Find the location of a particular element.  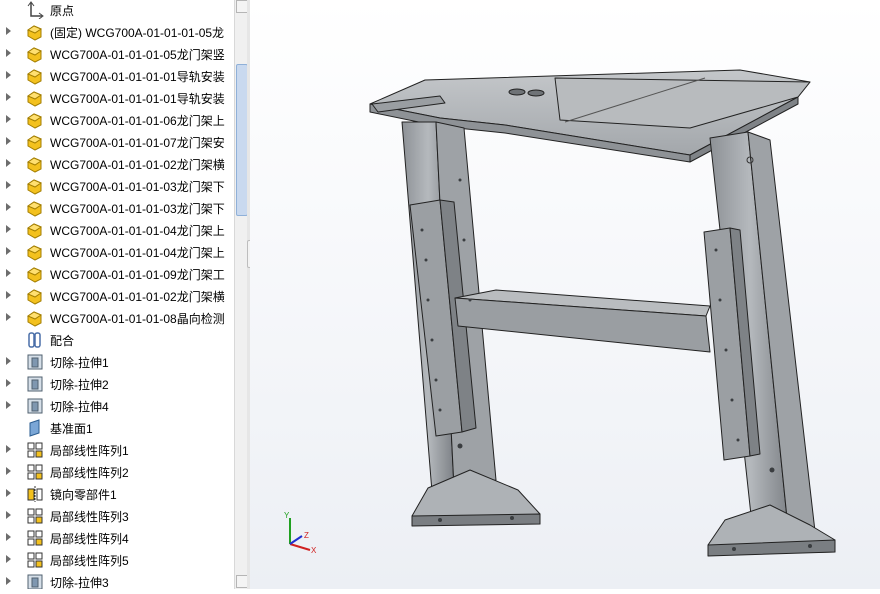

tree-item: WCG700A-01-01-01-05龙门架竖 is located at coordinates (117, 54).